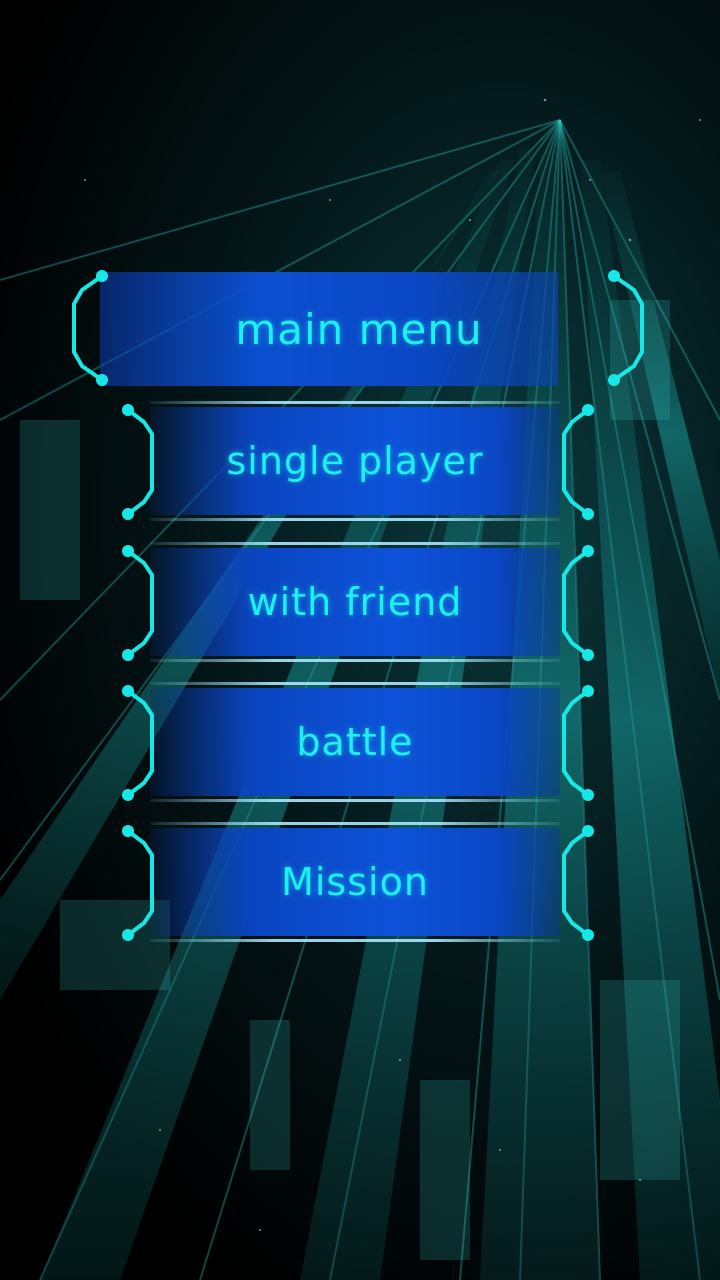 This screenshot has height=1280, width=720. I want to click on battle-label: battle, so click(355, 742).